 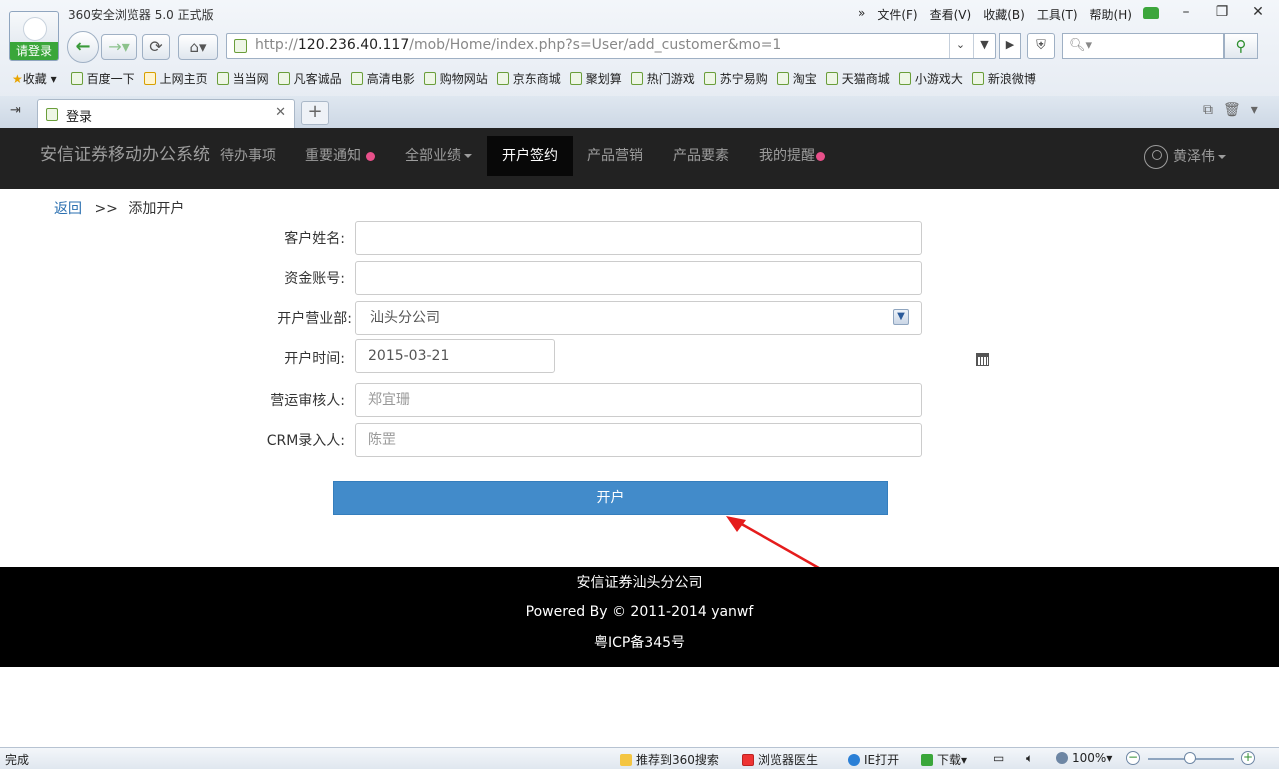 I want to click on avatar-placeholder-icon, so click(x=35, y=29).